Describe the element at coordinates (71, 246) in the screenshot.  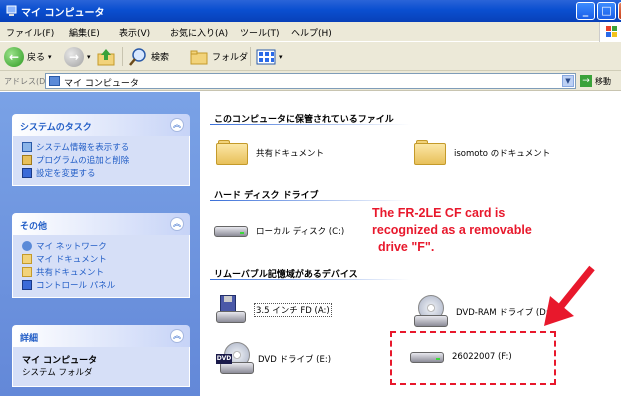
I see `place-label: マイ ネットワーク` at that location.